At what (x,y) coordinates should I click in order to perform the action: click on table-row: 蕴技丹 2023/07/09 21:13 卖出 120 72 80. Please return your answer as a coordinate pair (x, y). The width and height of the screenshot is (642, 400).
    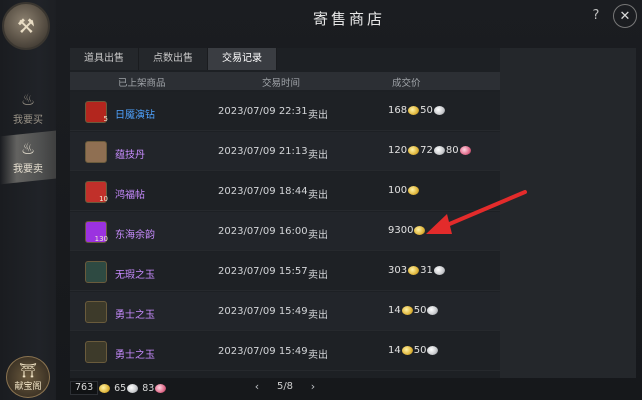
    Looking at the image, I should click on (285, 151).